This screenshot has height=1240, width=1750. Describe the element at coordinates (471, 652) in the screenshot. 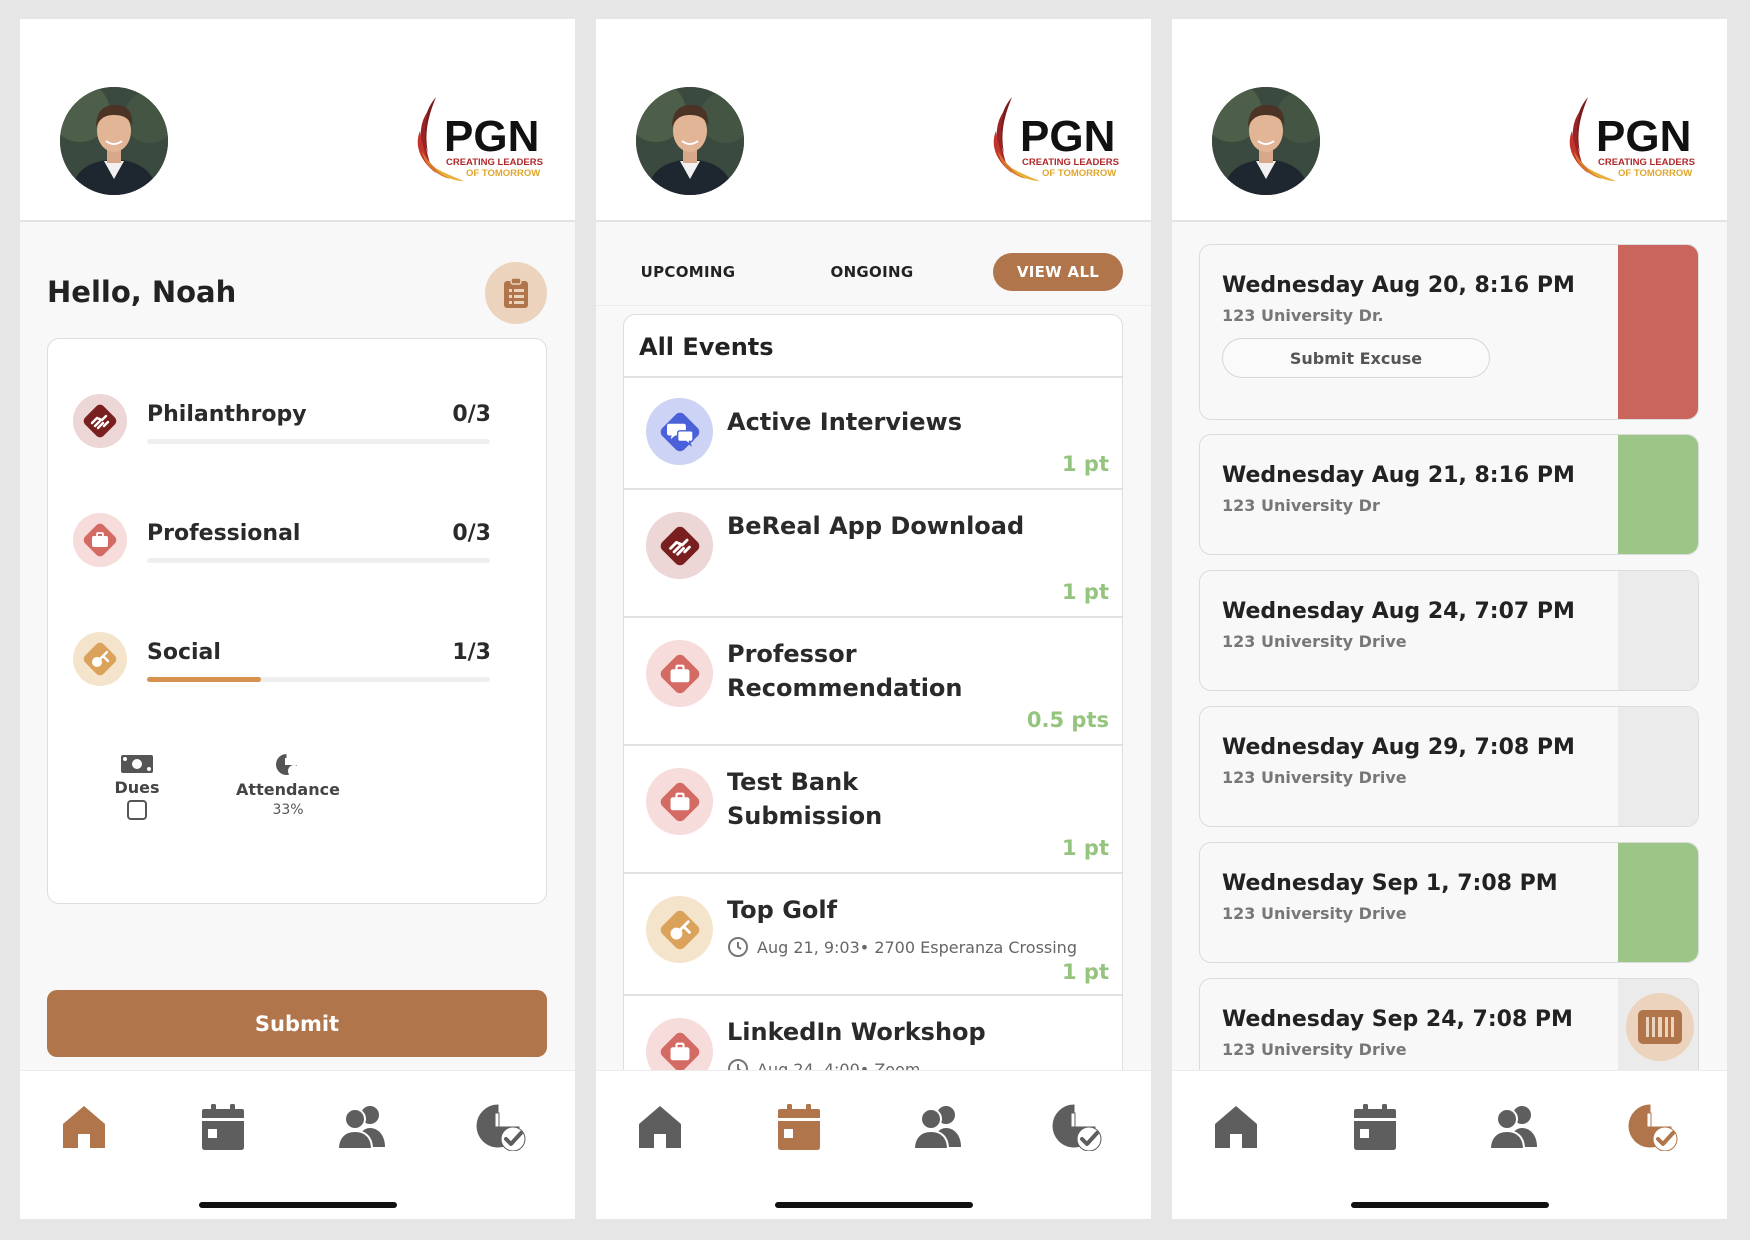

I see `category-count: 1/3` at that location.